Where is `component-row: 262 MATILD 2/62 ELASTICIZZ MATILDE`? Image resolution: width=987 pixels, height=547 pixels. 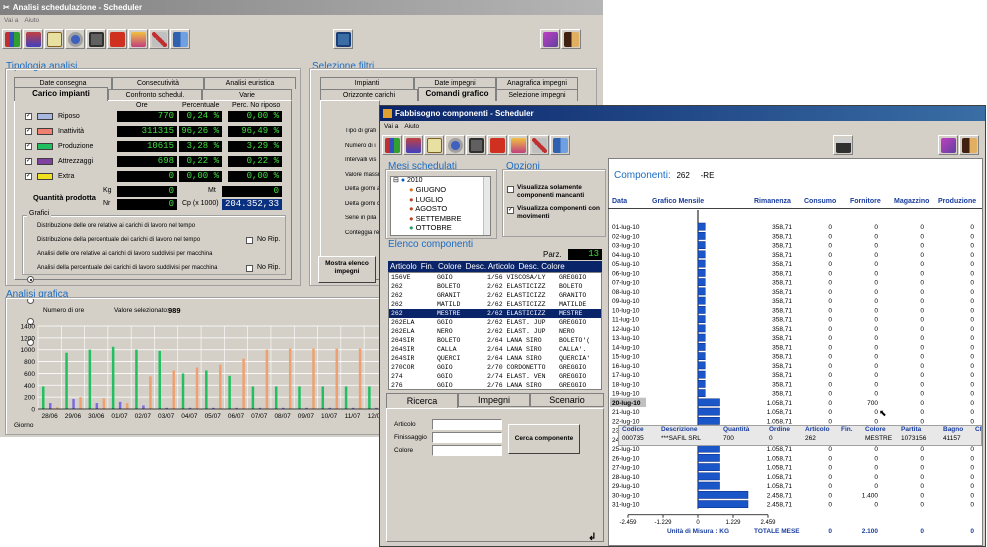
component-row: 262 MATILD 2/62 ELASTICIZZ MATILDE is located at coordinates (495, 304).